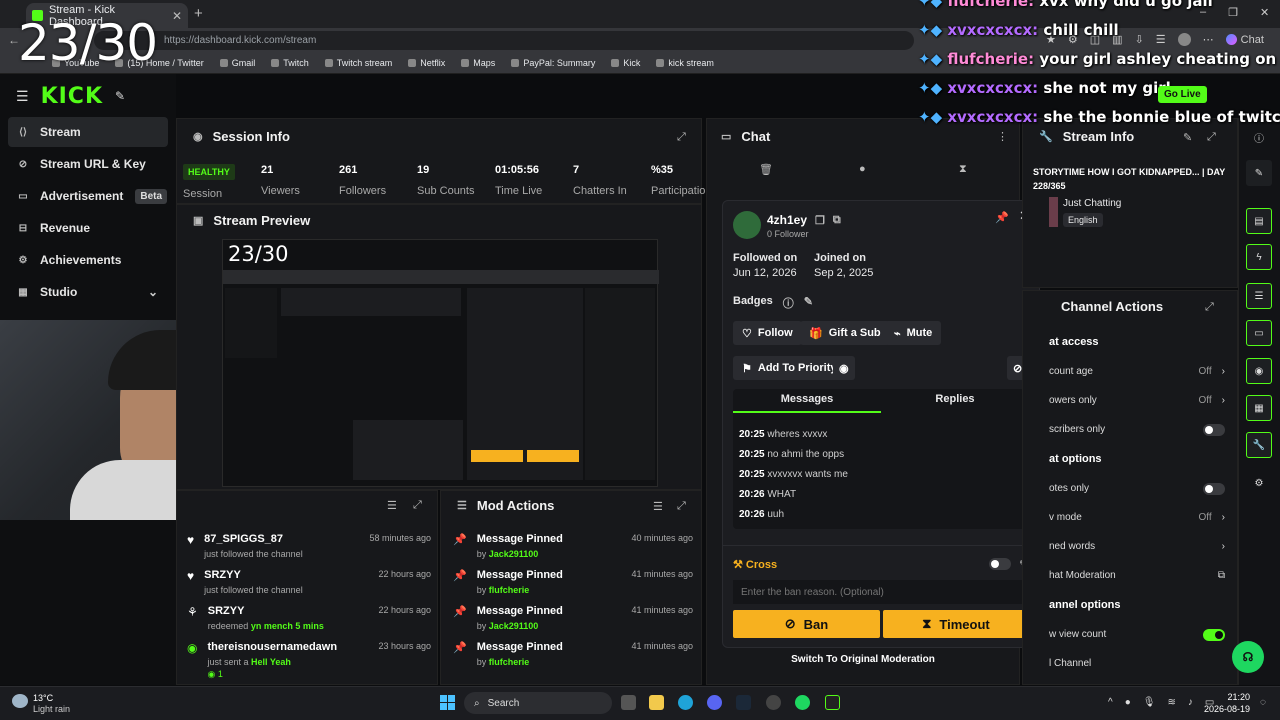 The height and width of the screenshot is (720, 1280). Describe the element at coordinates (1259, 483) in the screenshot. I see `settings-icon: ⚙` at that location.